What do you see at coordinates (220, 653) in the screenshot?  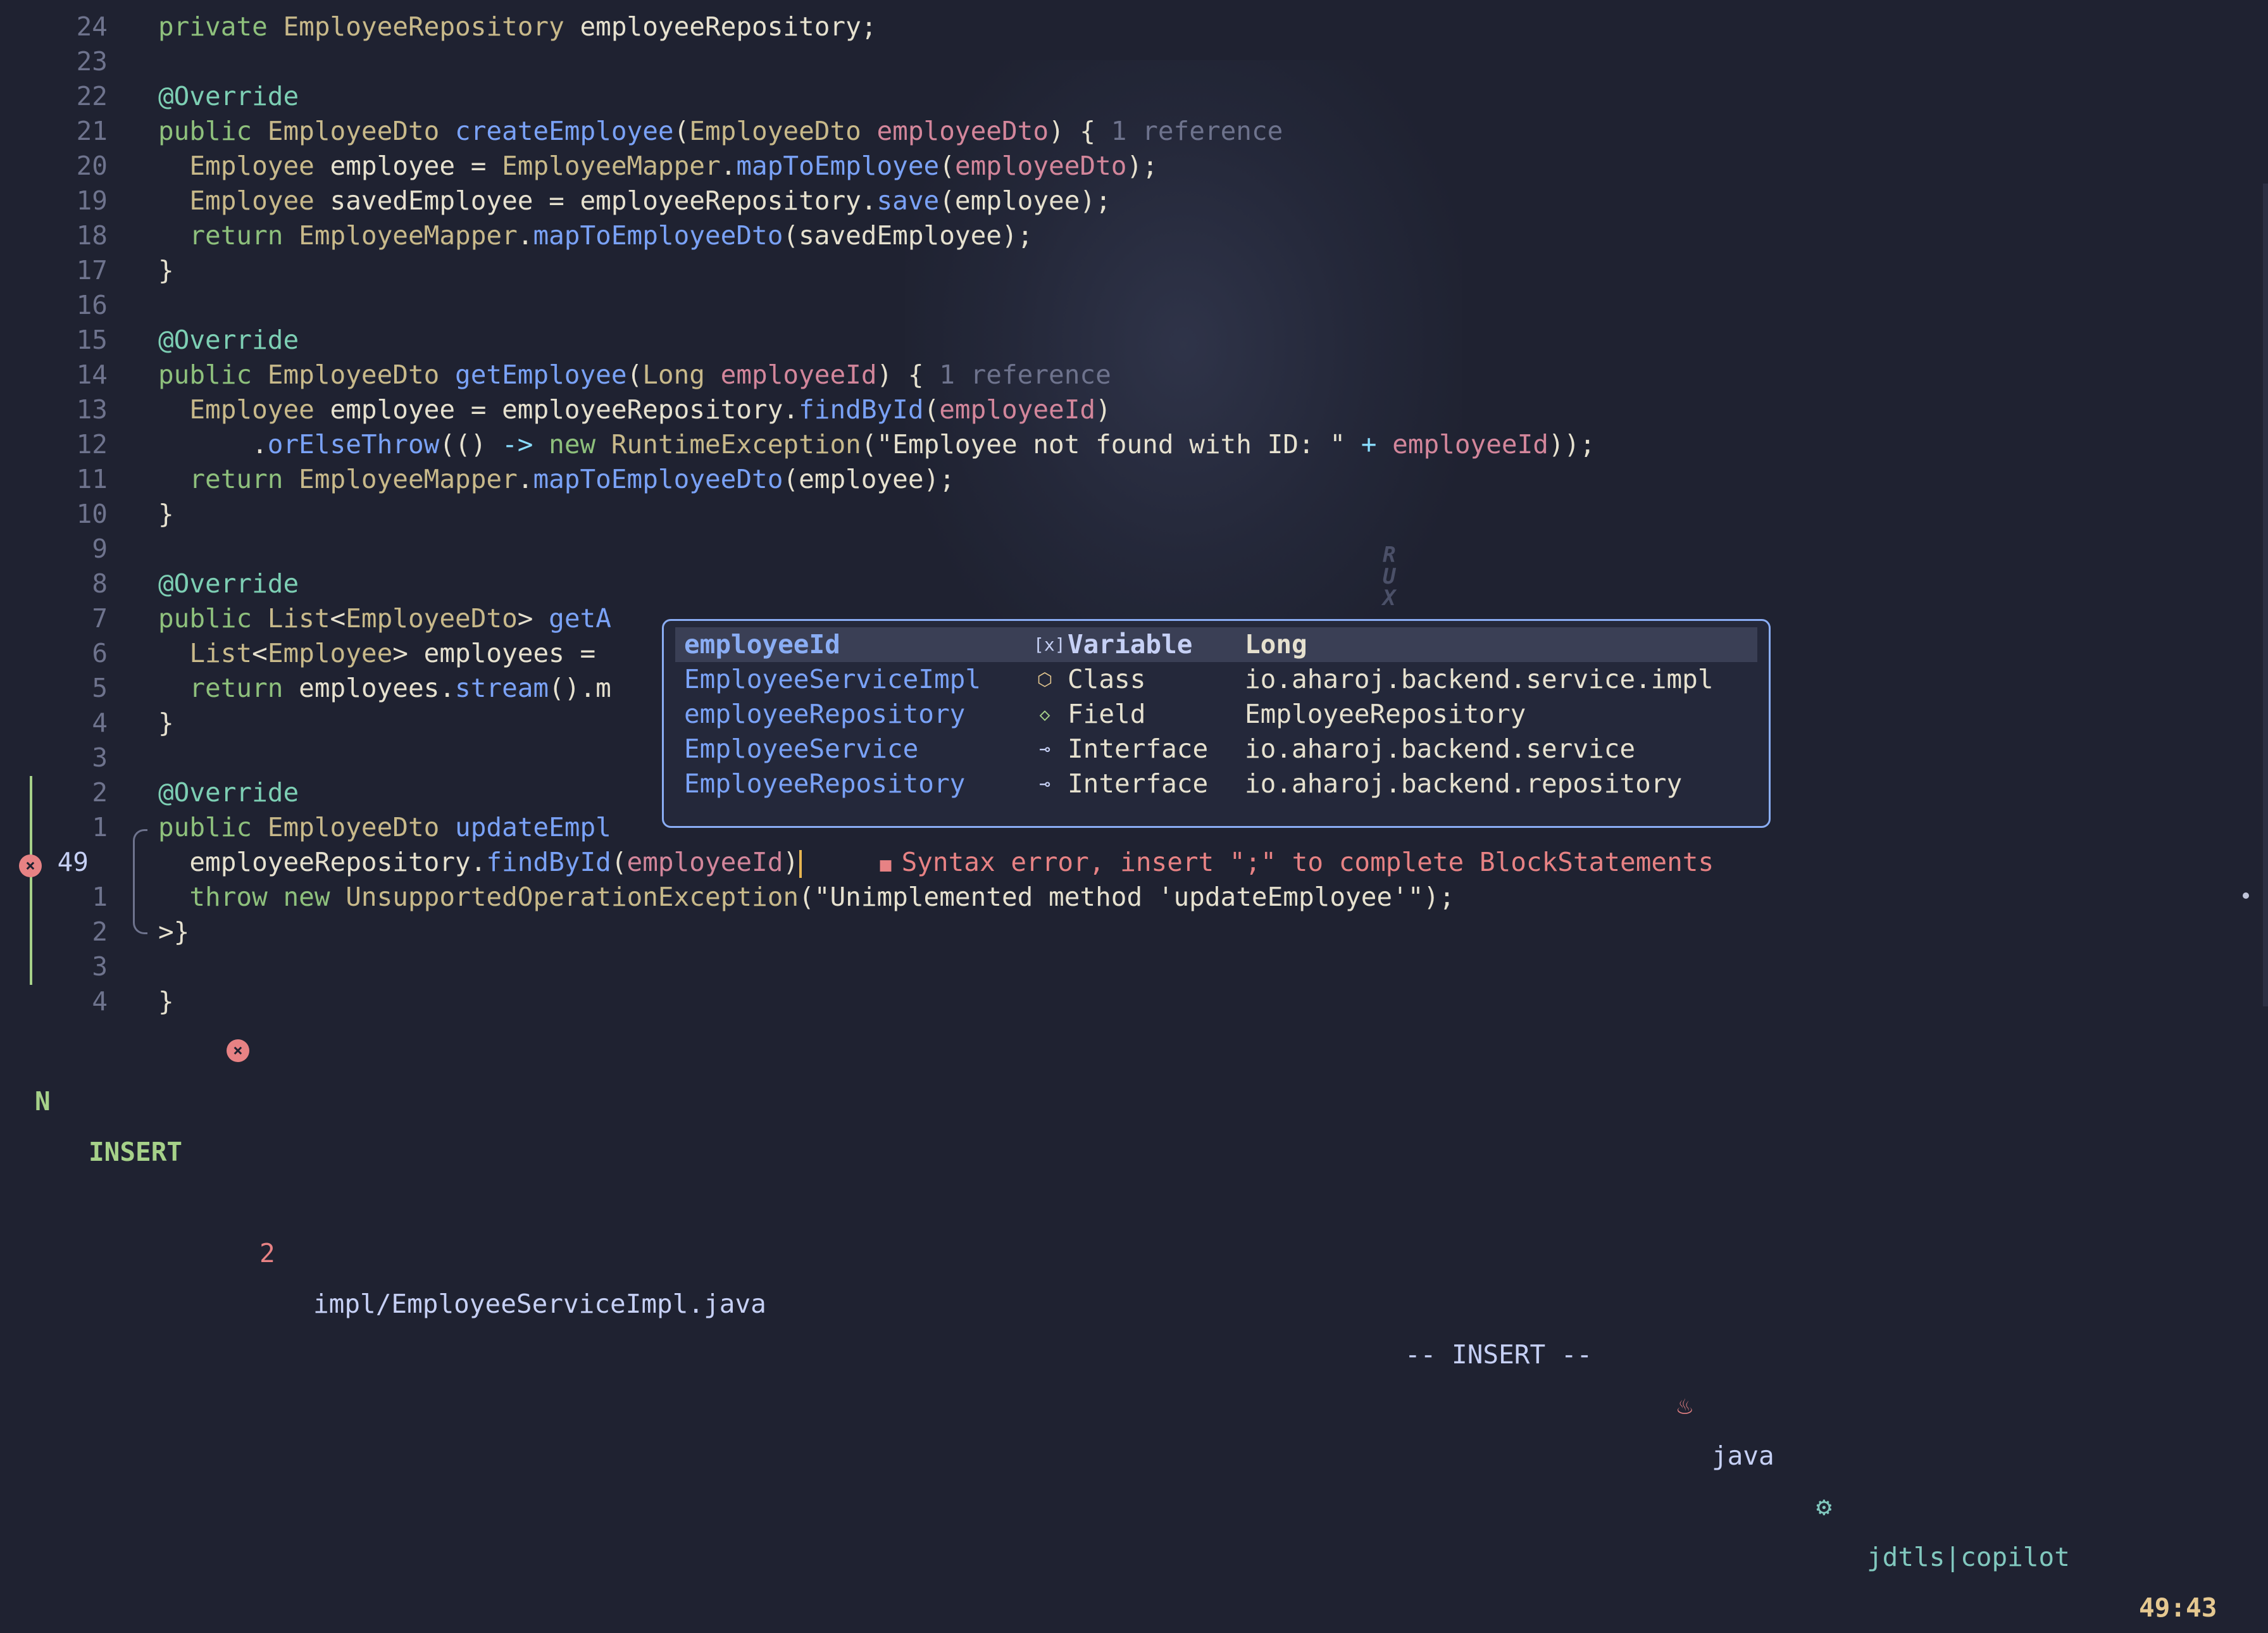 I see `code-token: List` at bounding box center [220, 653].